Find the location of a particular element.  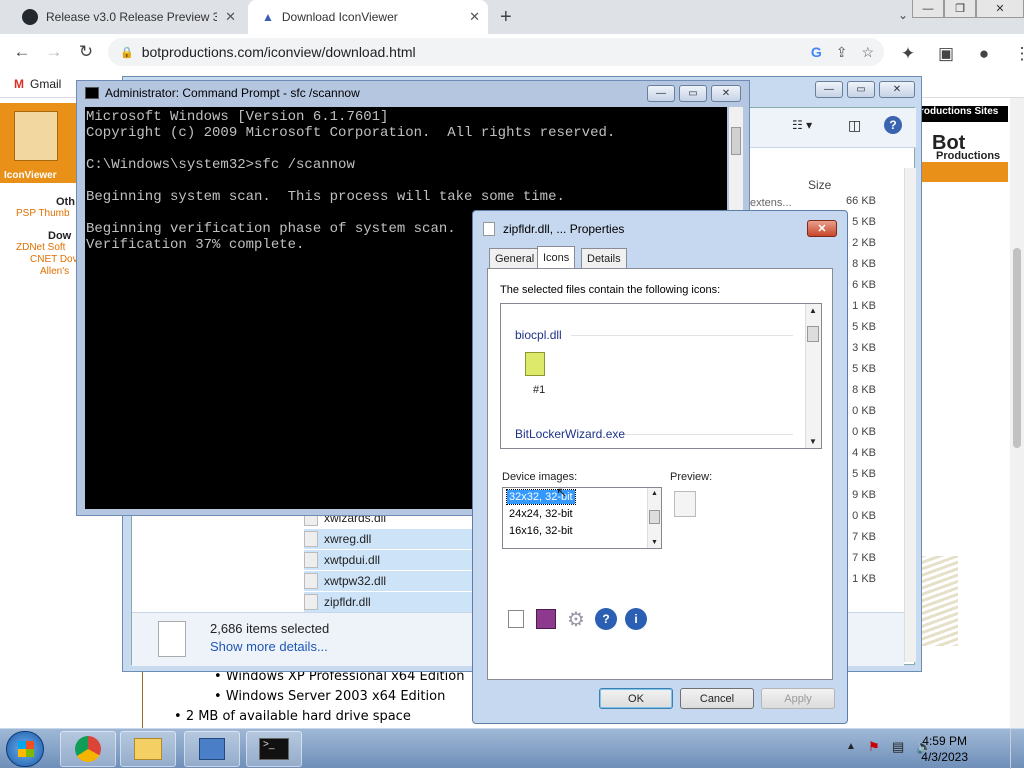

file-row: xwreg.dll is located at coordinates (389, 539).